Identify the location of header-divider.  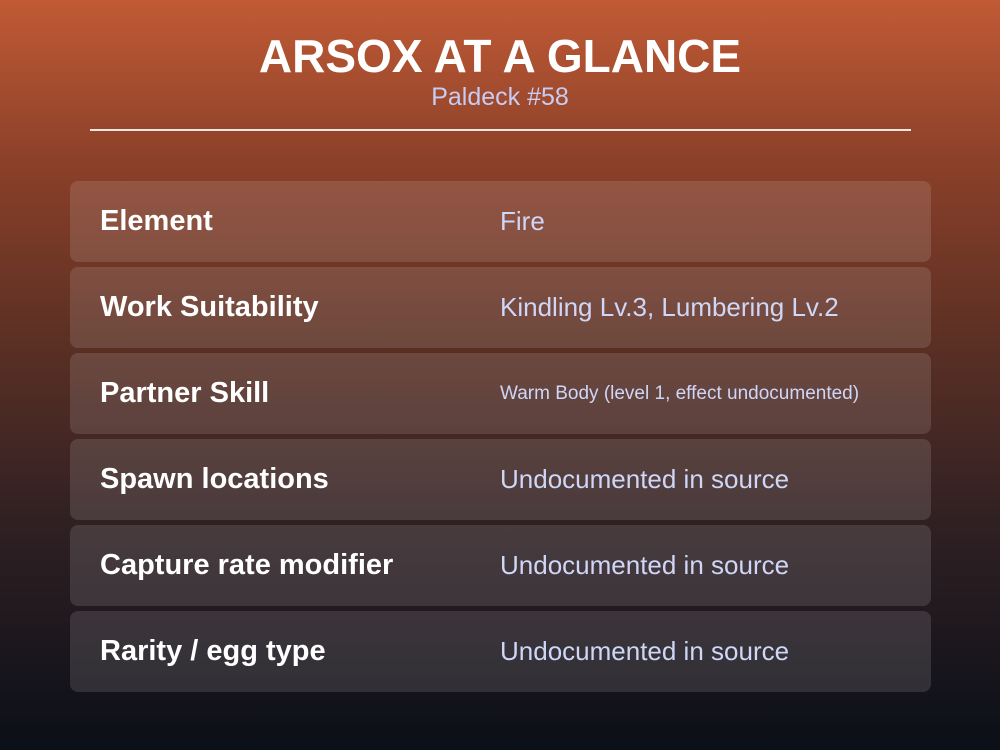
(500, 130).